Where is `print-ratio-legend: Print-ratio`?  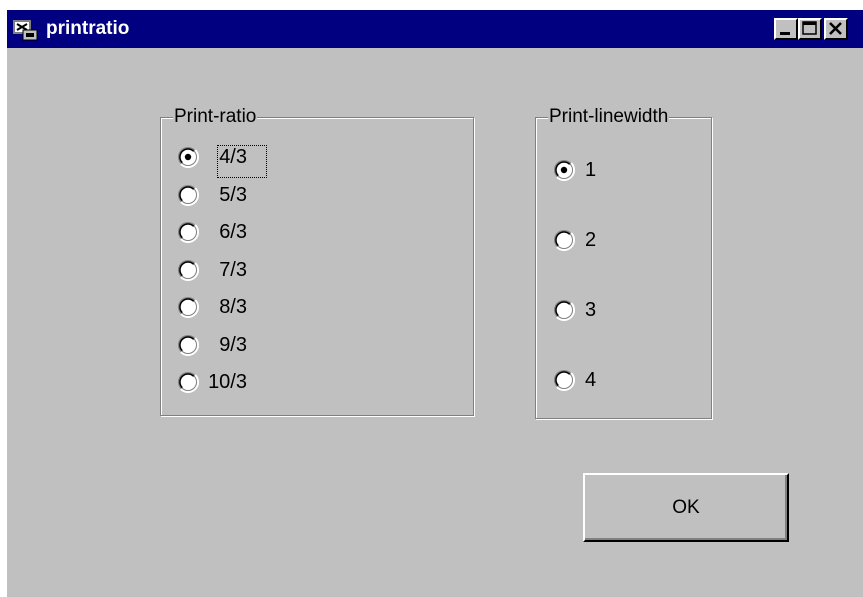 print-ratio-legend: Print-ratio is located at coordinates (215, 117).